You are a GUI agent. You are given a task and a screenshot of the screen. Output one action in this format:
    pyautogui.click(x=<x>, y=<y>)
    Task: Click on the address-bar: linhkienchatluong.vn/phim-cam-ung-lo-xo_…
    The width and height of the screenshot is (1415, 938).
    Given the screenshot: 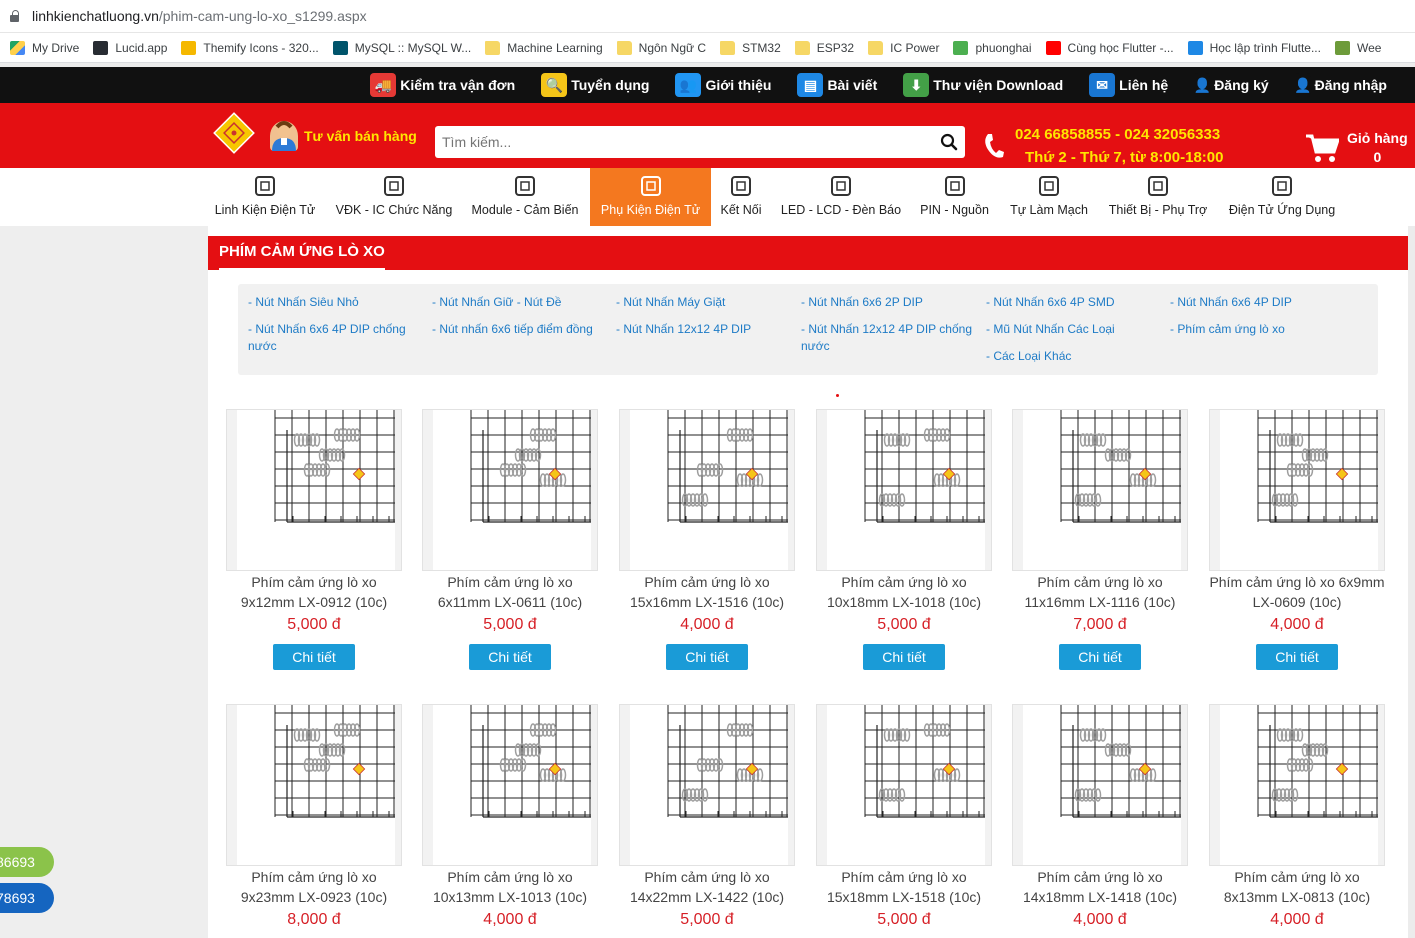 What is the action you would take?
    pyautogui.click(x=707, y=16)
    